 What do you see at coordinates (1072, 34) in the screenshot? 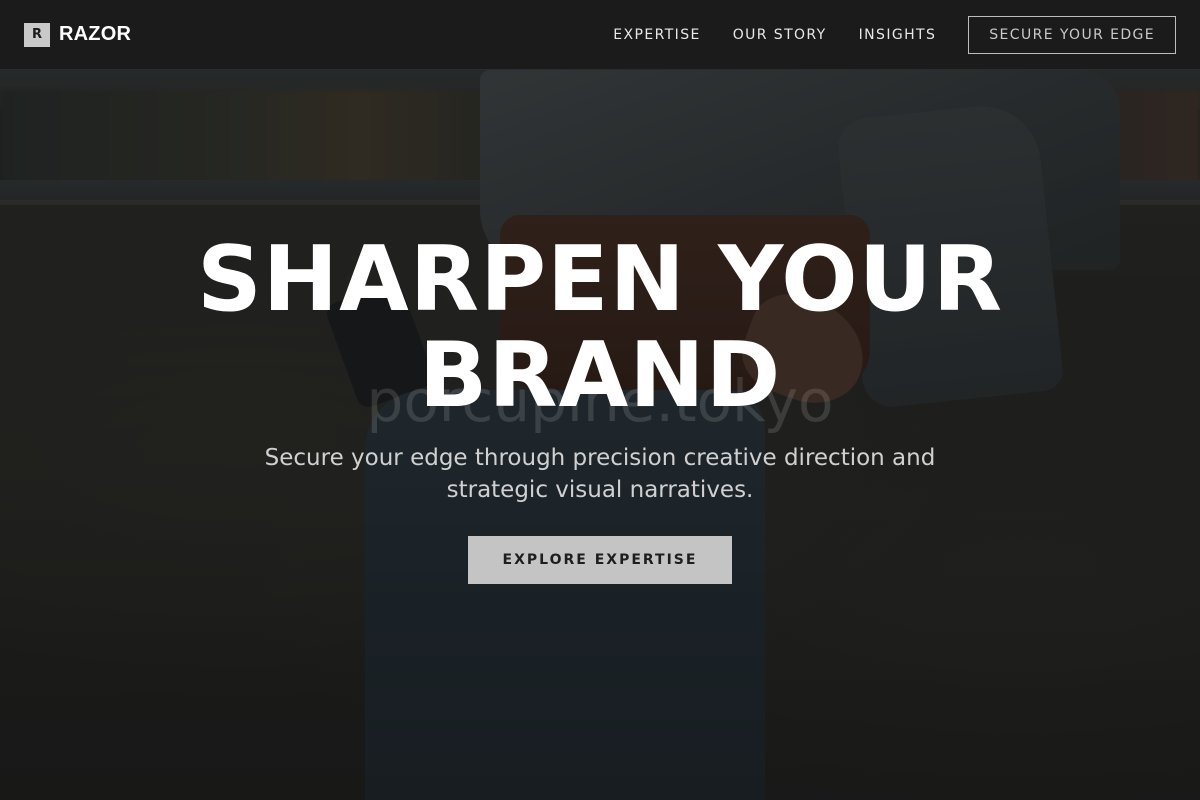
I see `secure-your-edge-button: SECURE YOUR EDGE` at bounding box center [1072, 34].